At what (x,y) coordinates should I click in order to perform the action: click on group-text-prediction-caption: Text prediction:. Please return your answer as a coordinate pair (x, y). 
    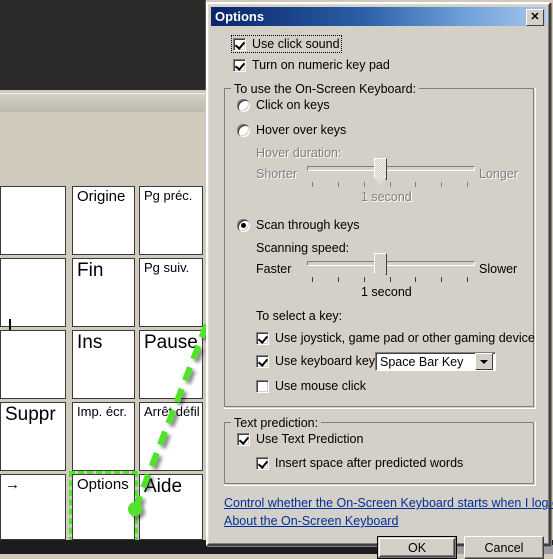
    Looking at the image, I should click on (276, 423).